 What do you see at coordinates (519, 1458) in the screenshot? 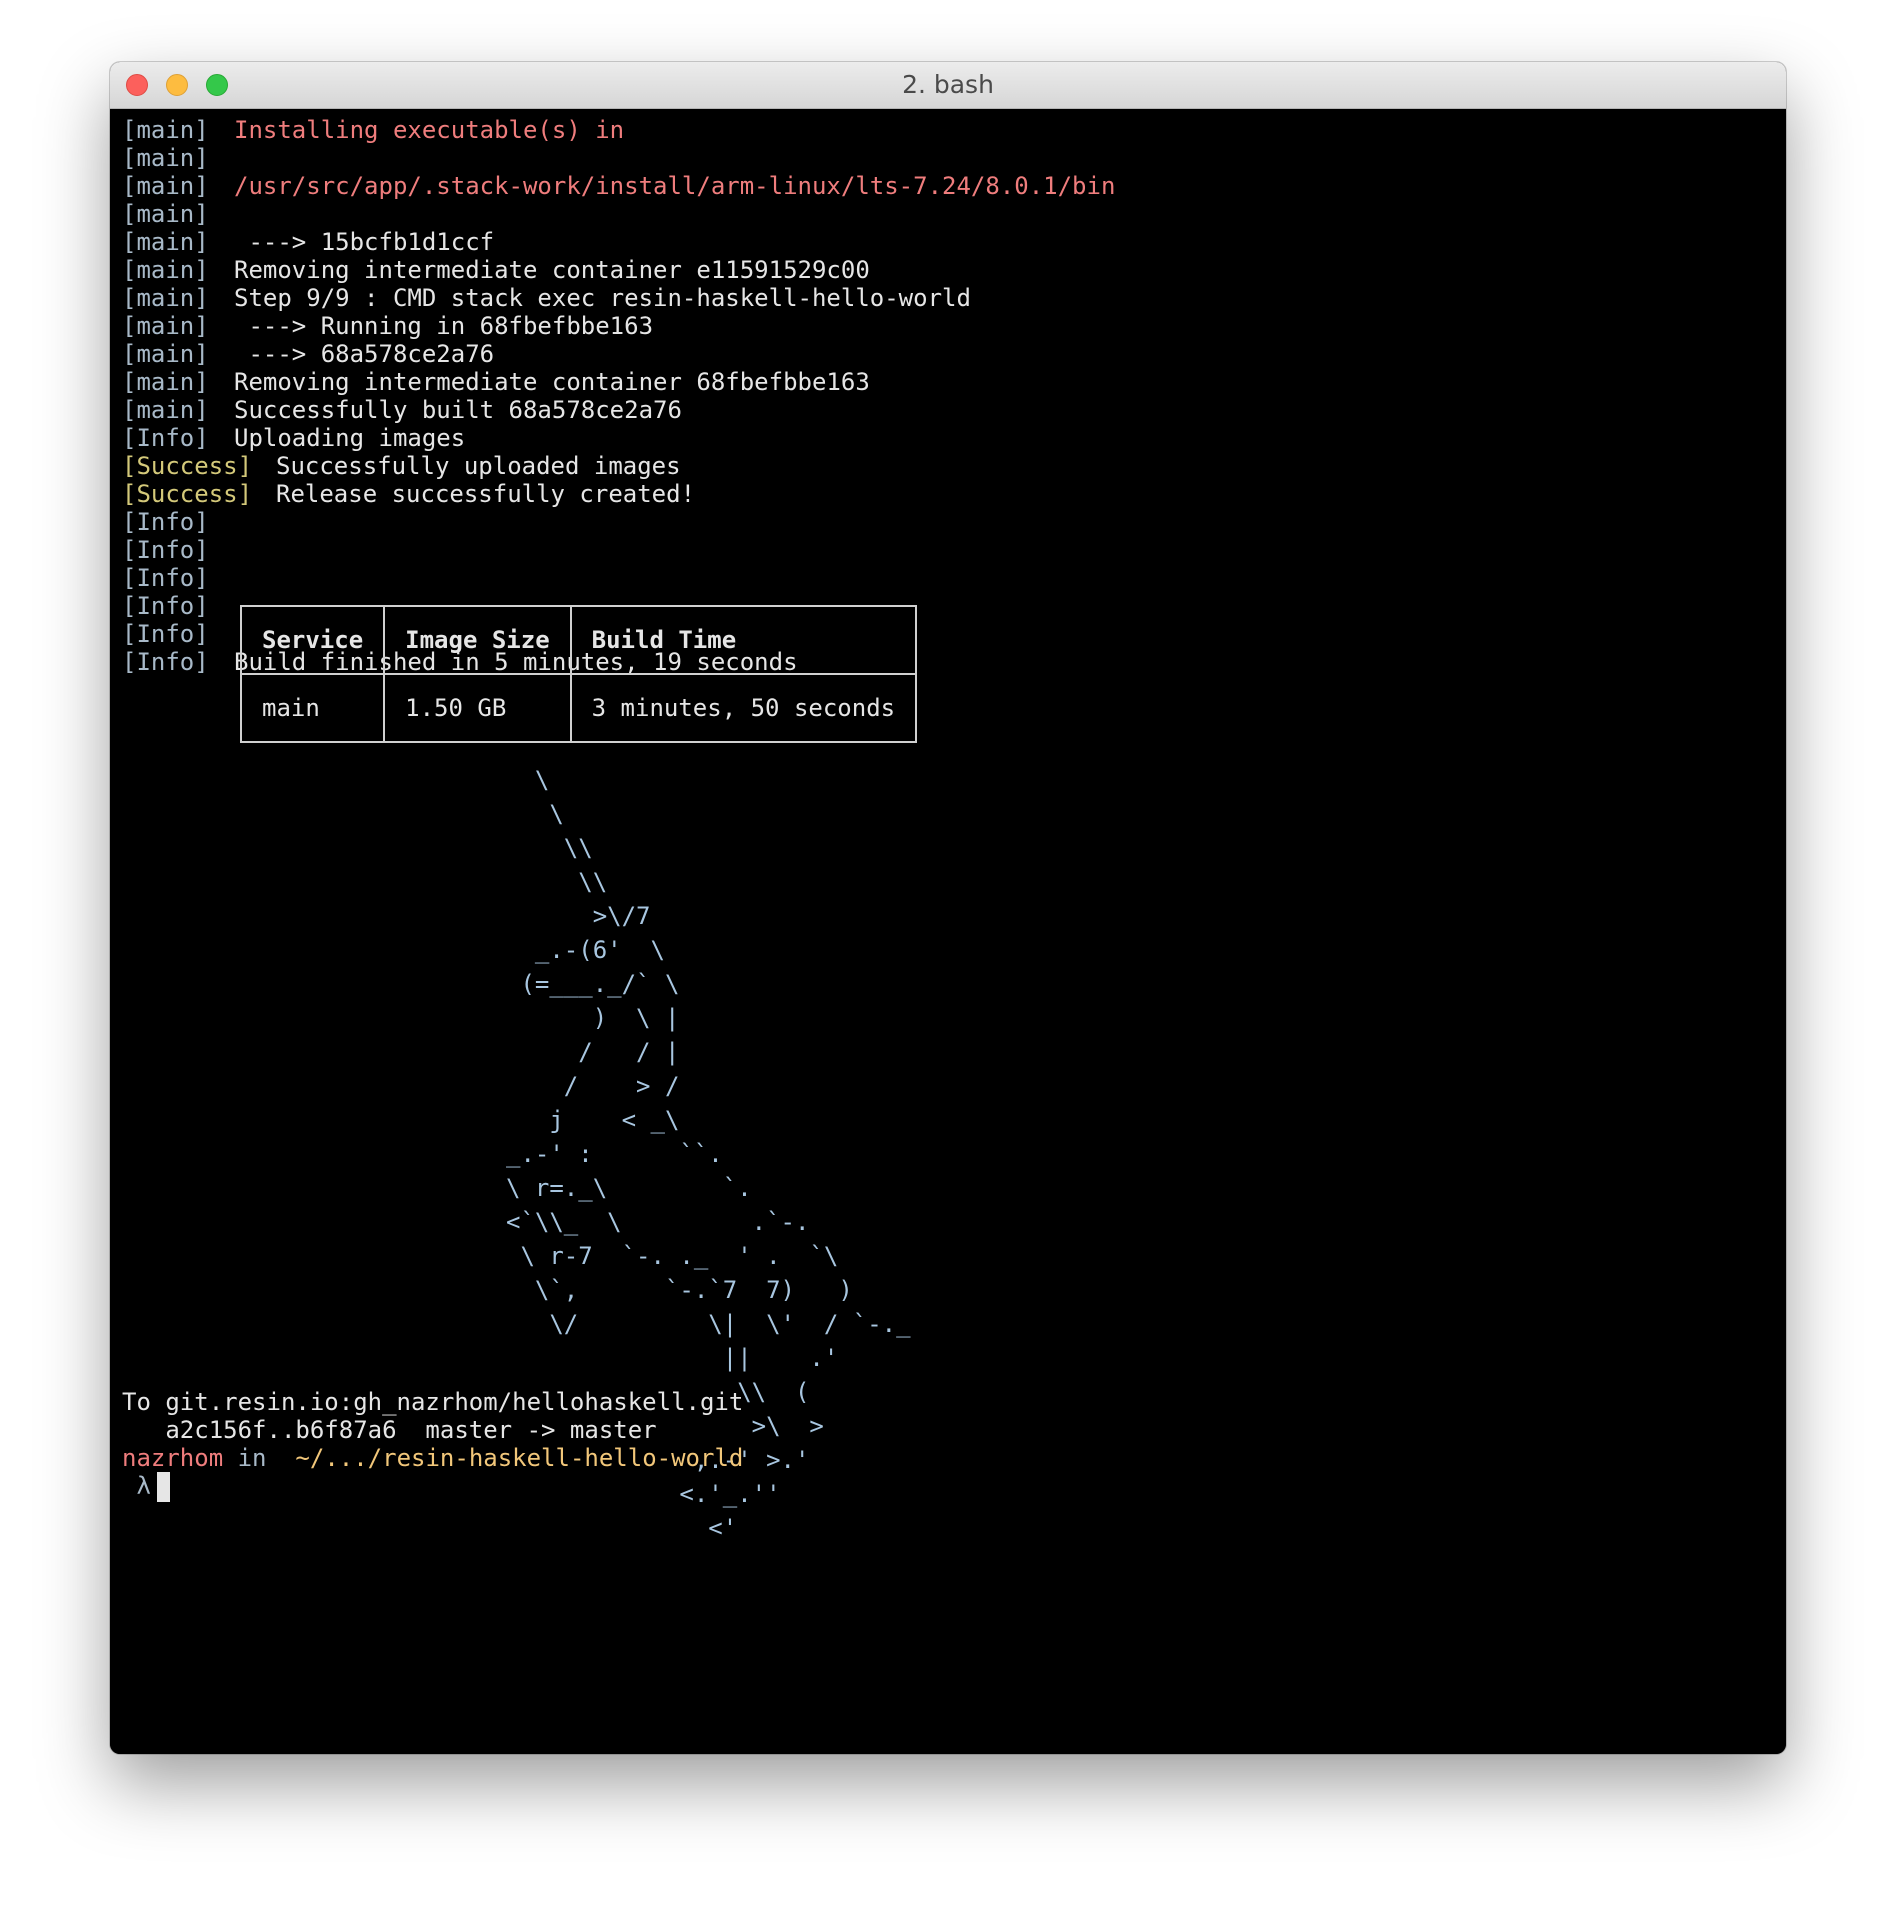
I see `prompt-path: ~/.../resin-haskell-hello-world` at bounding box center [519, 1458].